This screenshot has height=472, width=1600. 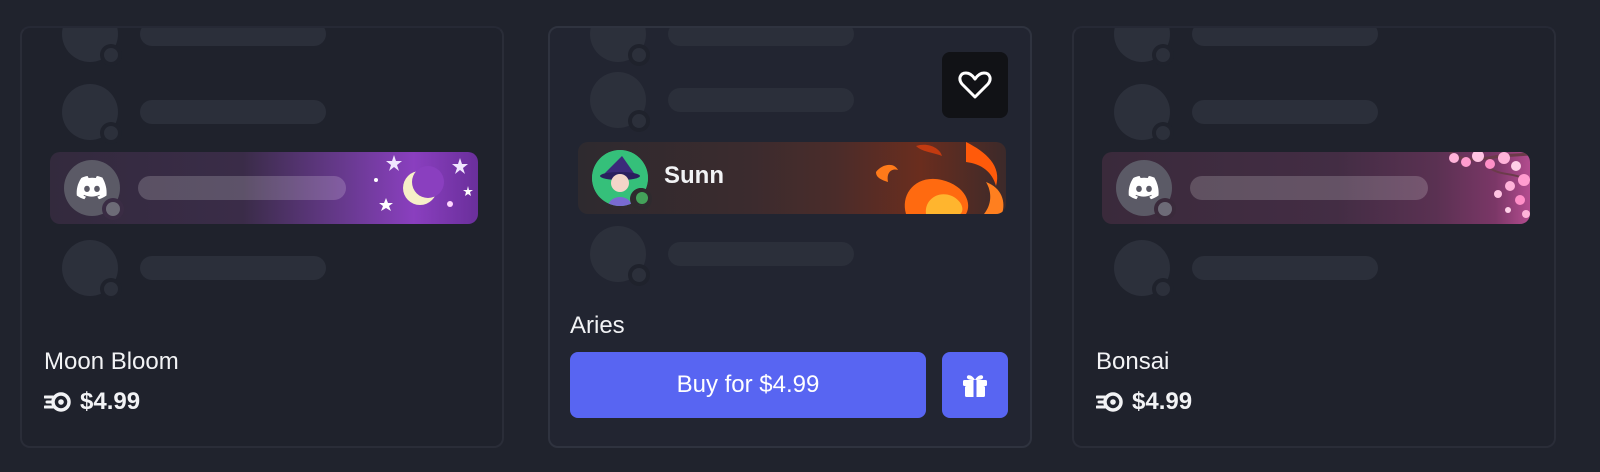 What do you see at coordinates (111, 361) in the screenshot?
I see `item-name: Moon Bloom` at bounding box center [111, 361].